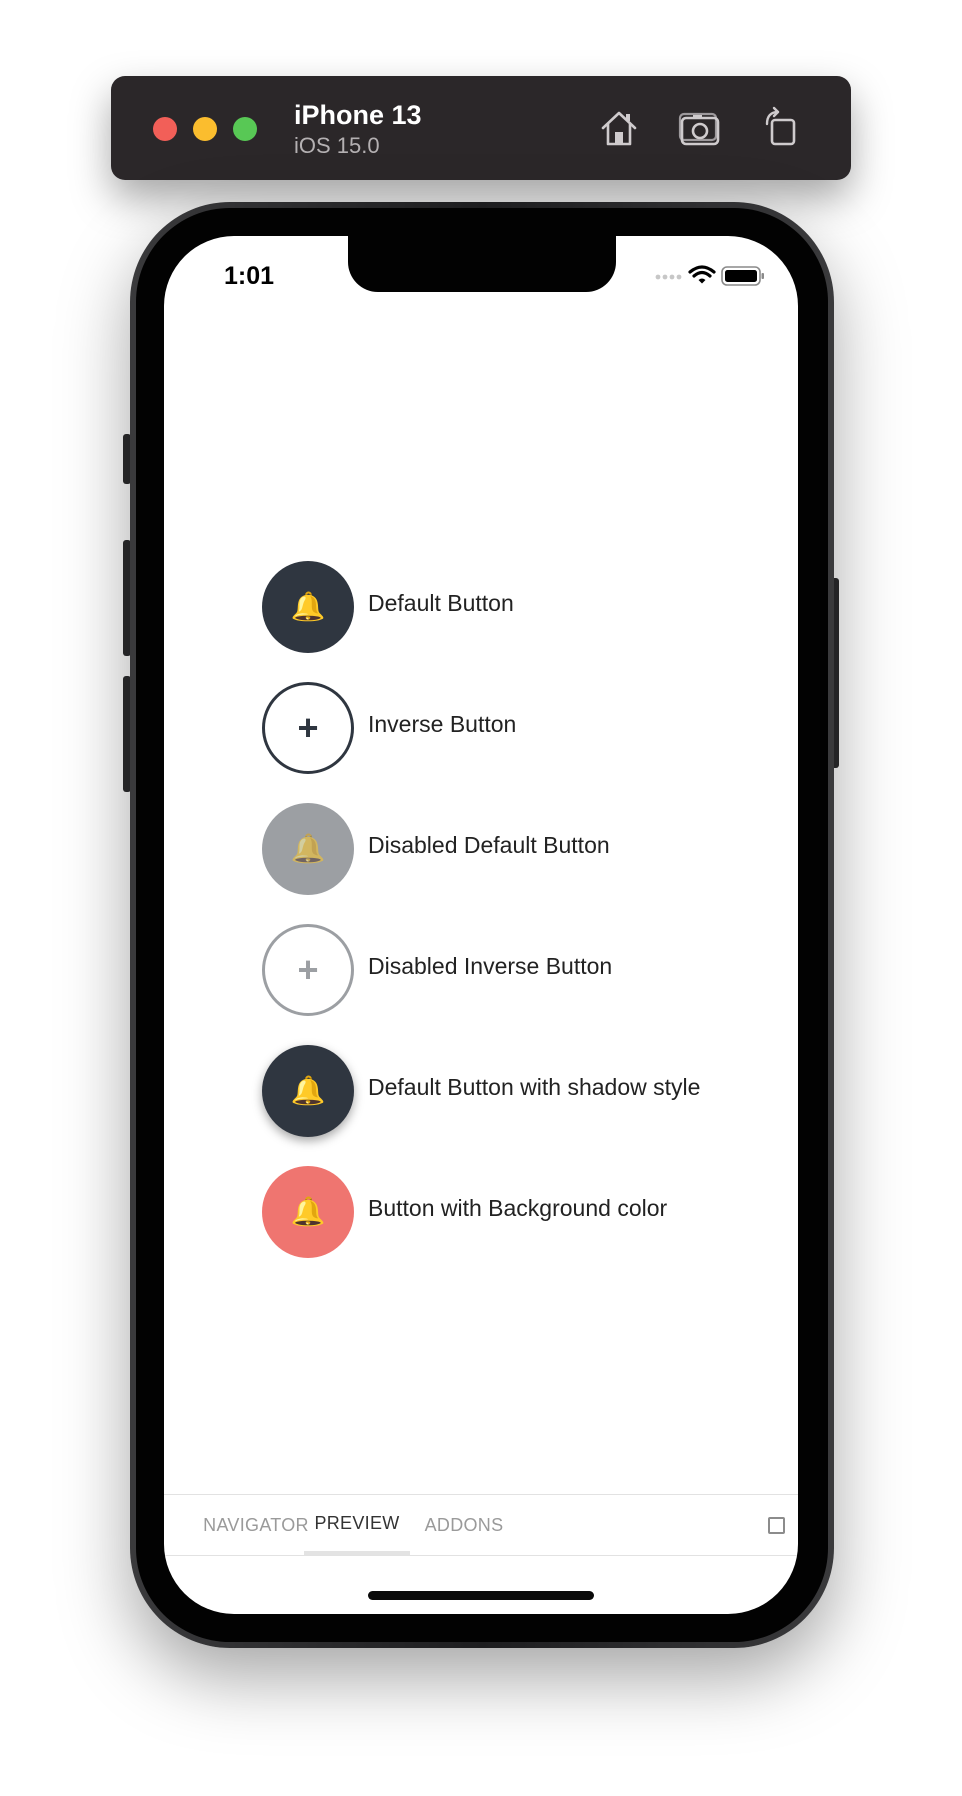  I want to click on screenshot-icon, so click(699, 129).